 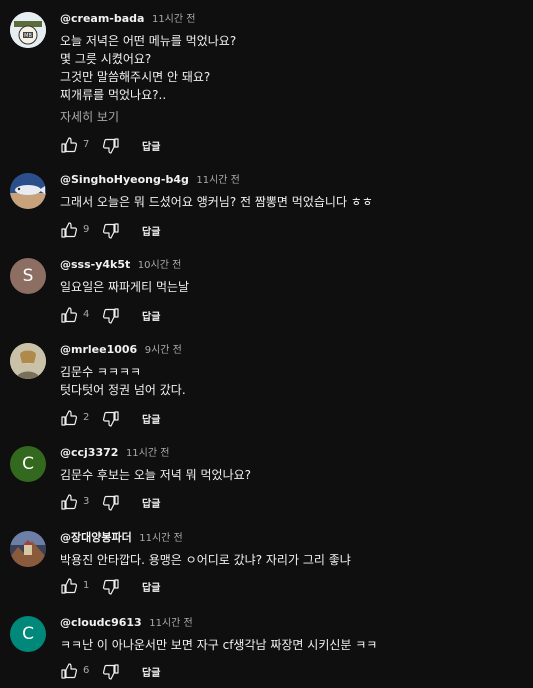 What do you see at coordinates (28, 36) in the screenshot?
I see `svg-text: MB` at bounding box center [28, 36].